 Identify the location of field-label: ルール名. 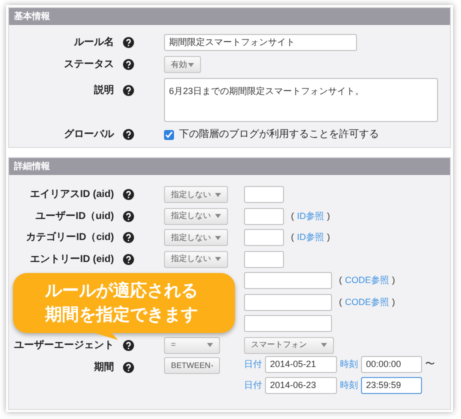
(94, 43).